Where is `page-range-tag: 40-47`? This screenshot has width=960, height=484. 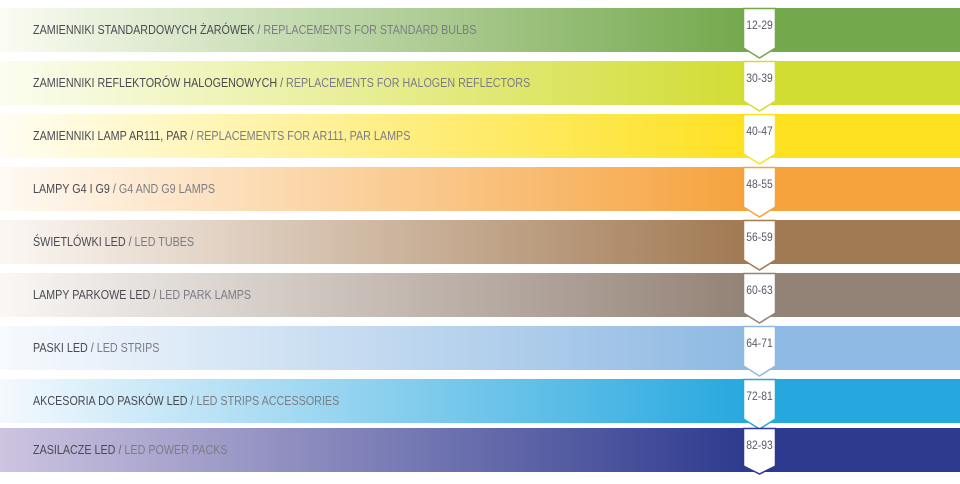
page-range-tag: 40-47 is located at coordinates (759, 141).